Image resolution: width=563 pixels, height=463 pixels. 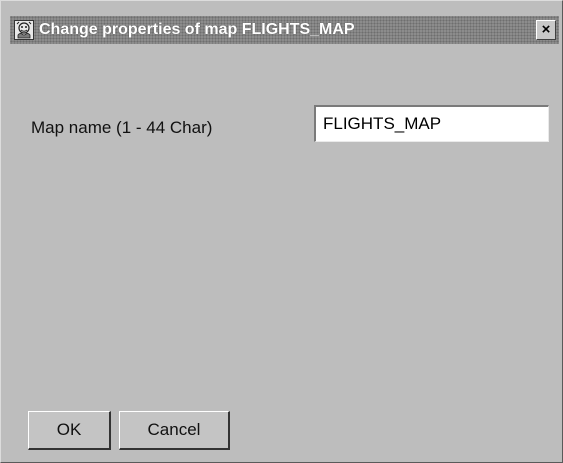 What do you see at coordinates (24, 30) in the screenshot?
I see `application-icon` at bounding box center [24, 30].